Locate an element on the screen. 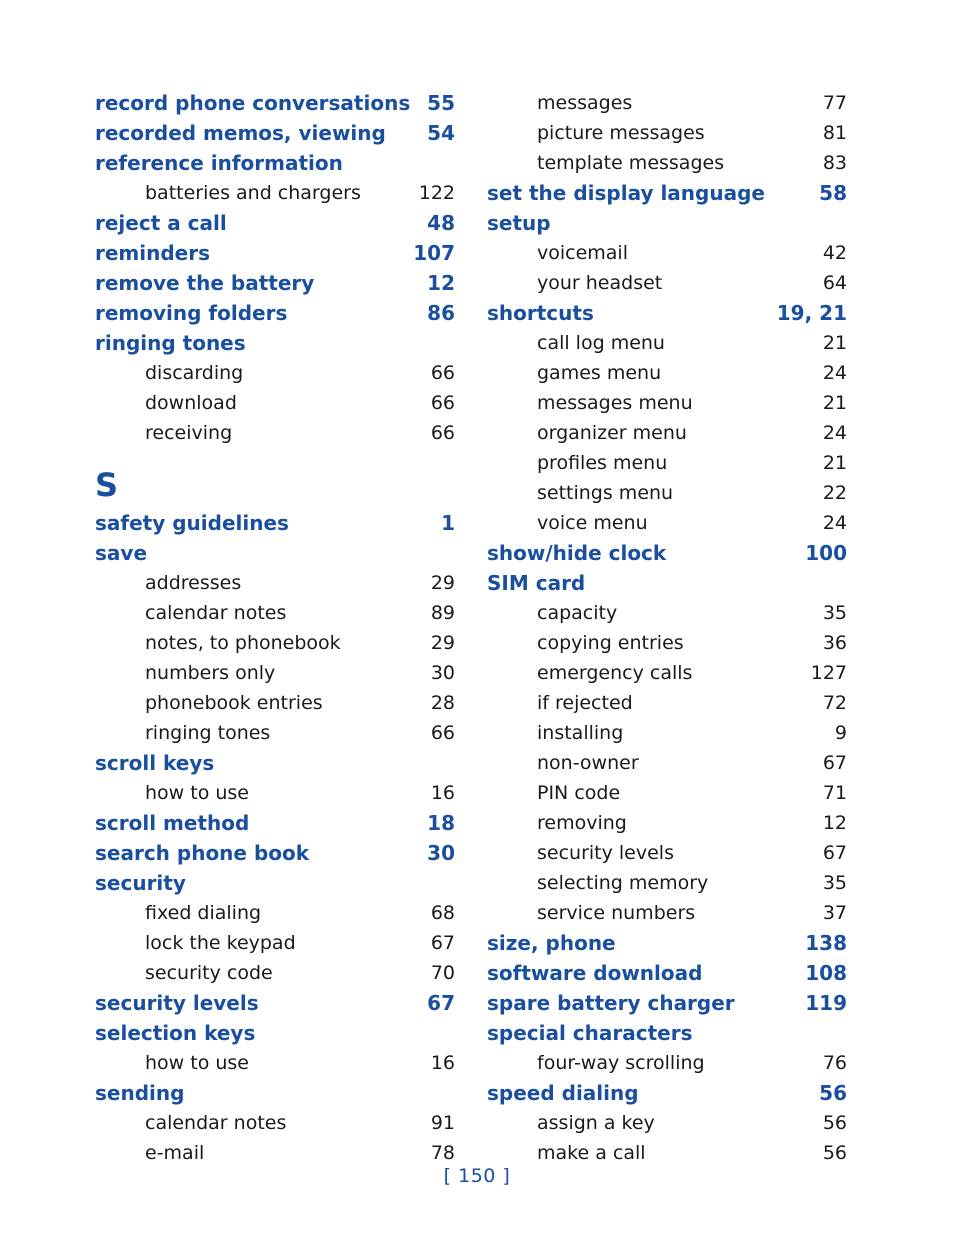  index-entry-sub: capacity 35 is located at coordinates (667, 613).